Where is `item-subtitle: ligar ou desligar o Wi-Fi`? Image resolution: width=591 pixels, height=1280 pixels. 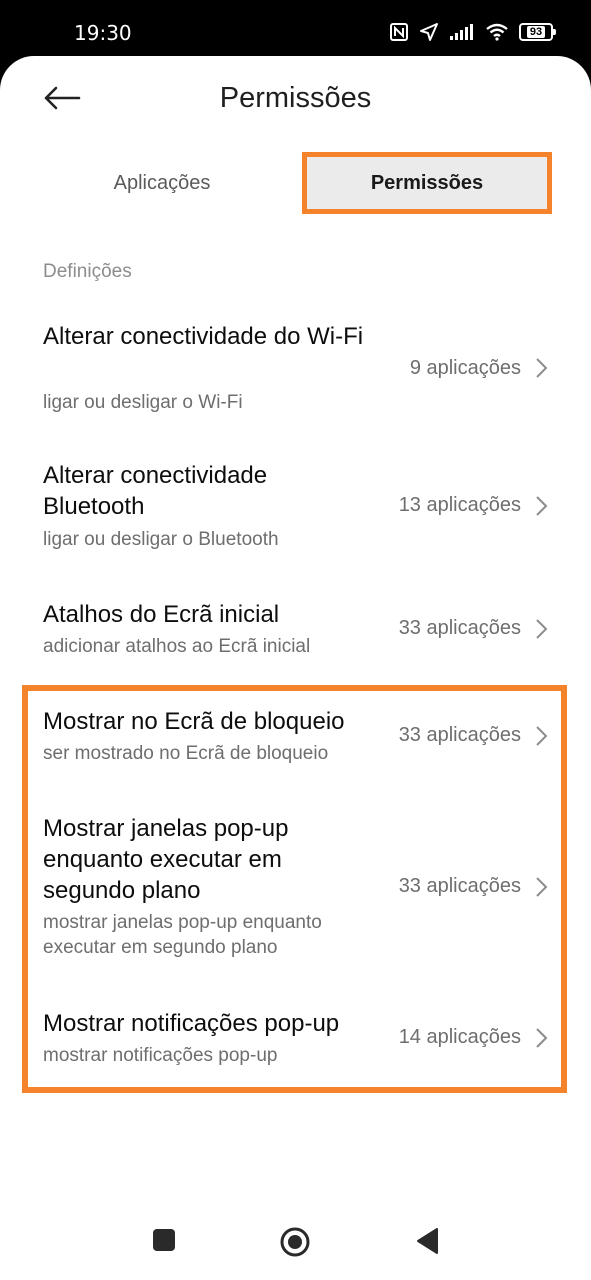
item-subtitle: ligar ou desligar o Wi-Fi is located at coordinates (143, 402).